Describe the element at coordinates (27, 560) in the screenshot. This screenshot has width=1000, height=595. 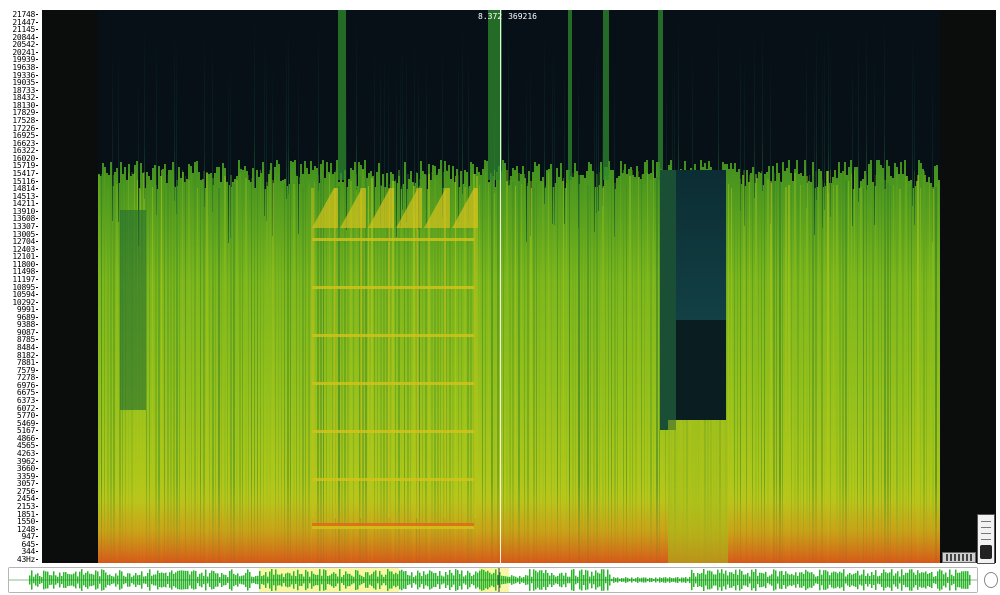
I see `frequency-tick-label: 43Hz` at that location.